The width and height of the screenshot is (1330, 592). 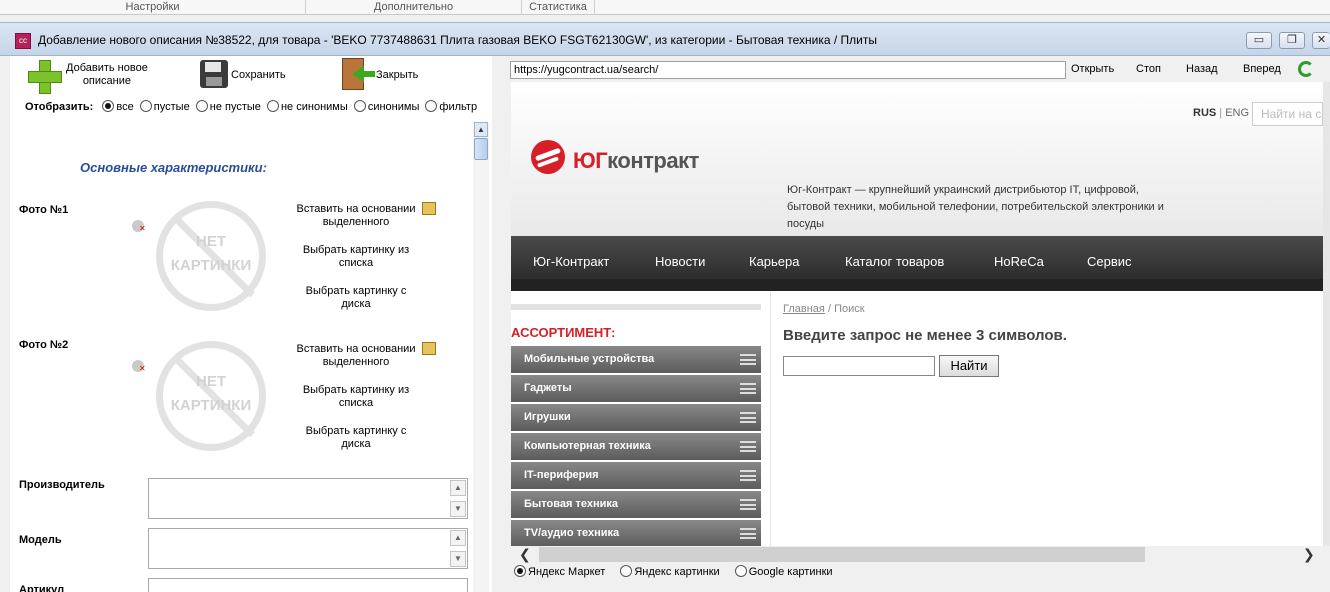 I want to click on app-icon: cc, so click(x=23, y=41).